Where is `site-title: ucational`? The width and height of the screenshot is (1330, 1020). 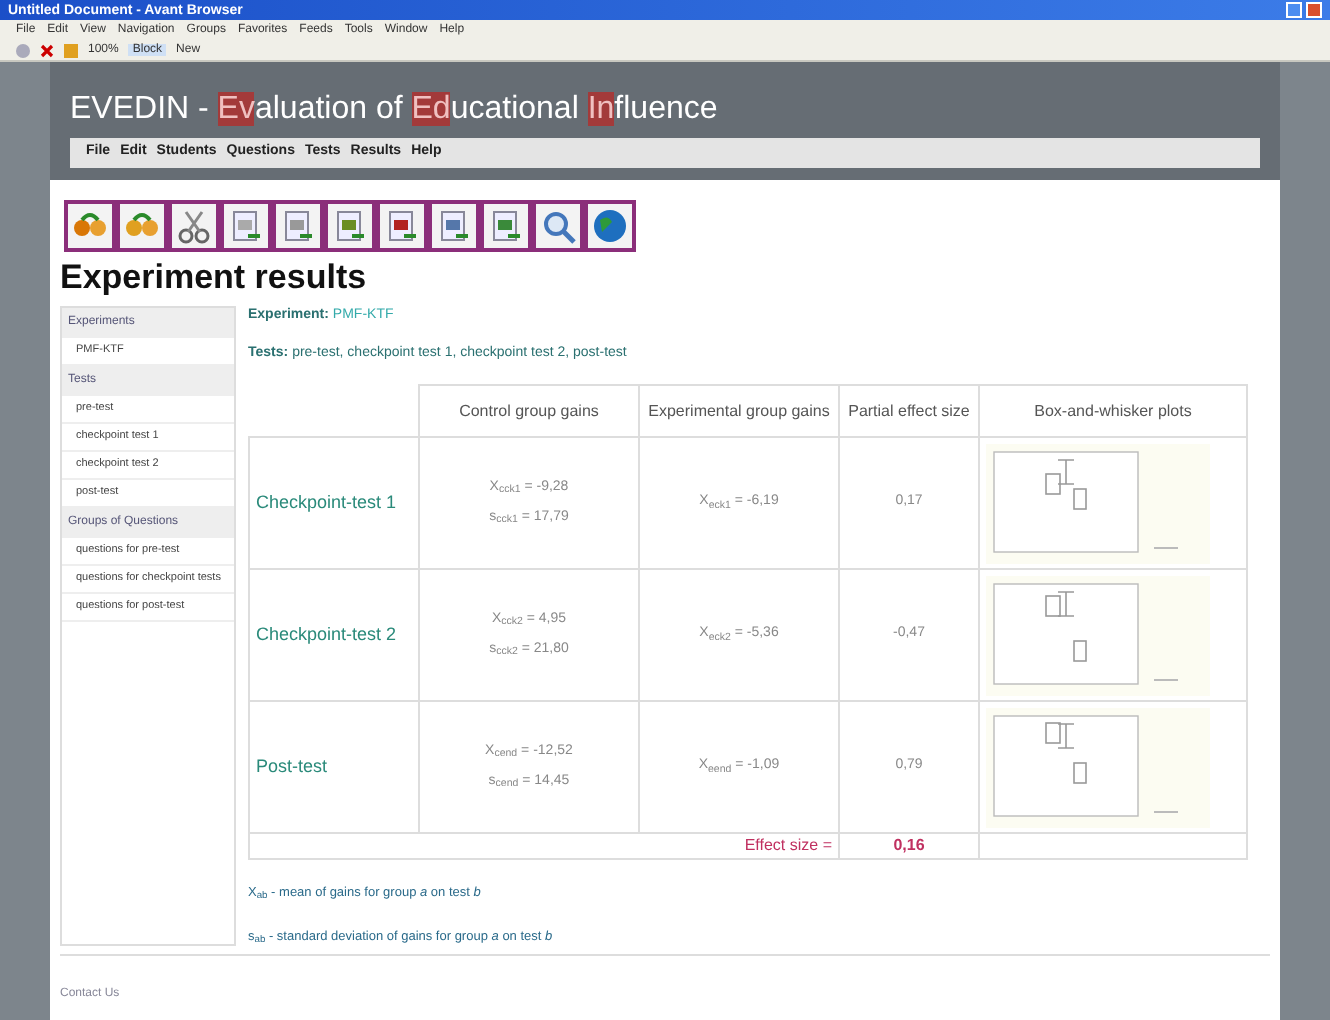 site-title: ucational is located at coordinates (515, 109).